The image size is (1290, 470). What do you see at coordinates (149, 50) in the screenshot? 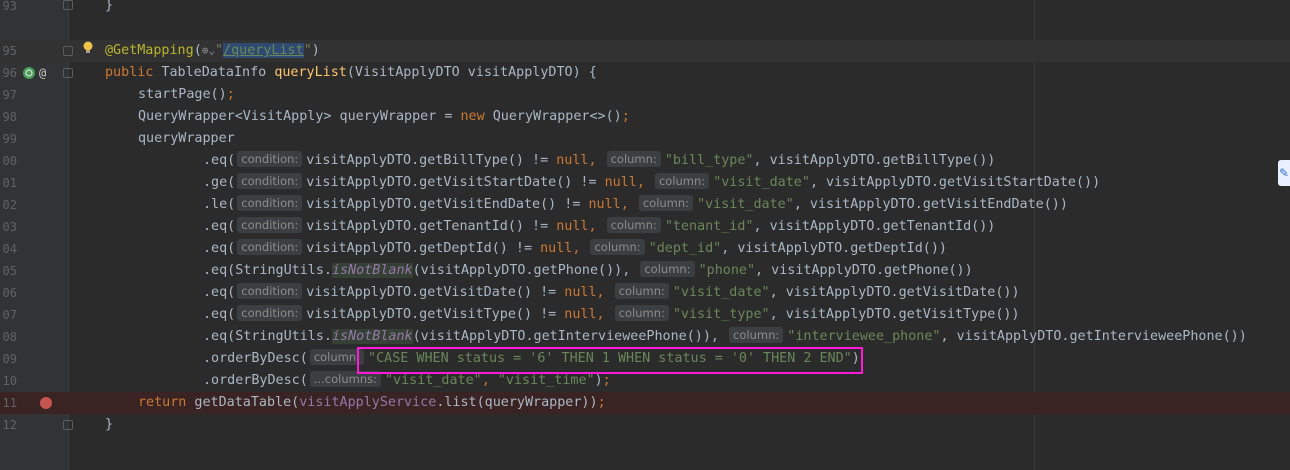
I see `annotation-name: @GetMapping` at bounding box center [149, 50].